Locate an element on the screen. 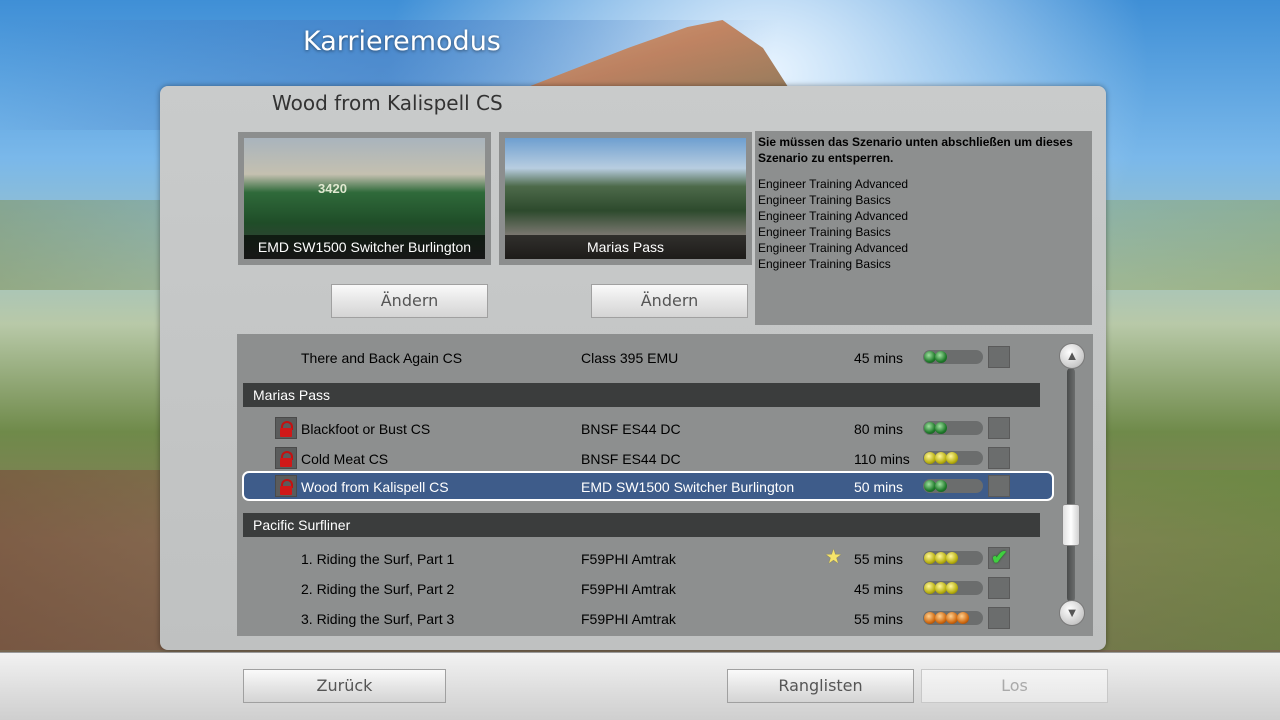 The image size is (1280, 720). locomotive-thumbnail: 3420 EMD SW1500 Switcher Burlington is located at coordinates (364, 198).